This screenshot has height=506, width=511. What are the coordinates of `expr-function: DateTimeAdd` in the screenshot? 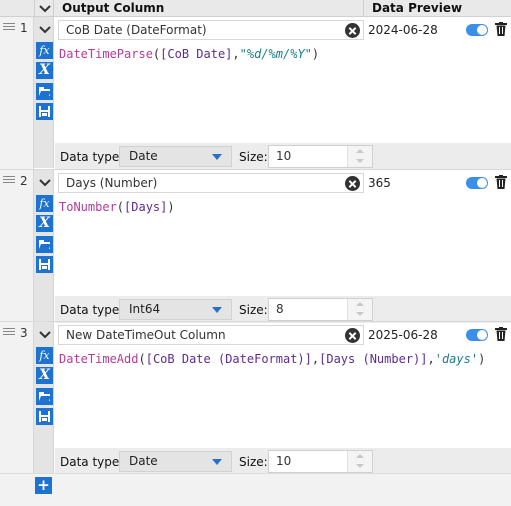 It's located at (99, 359).